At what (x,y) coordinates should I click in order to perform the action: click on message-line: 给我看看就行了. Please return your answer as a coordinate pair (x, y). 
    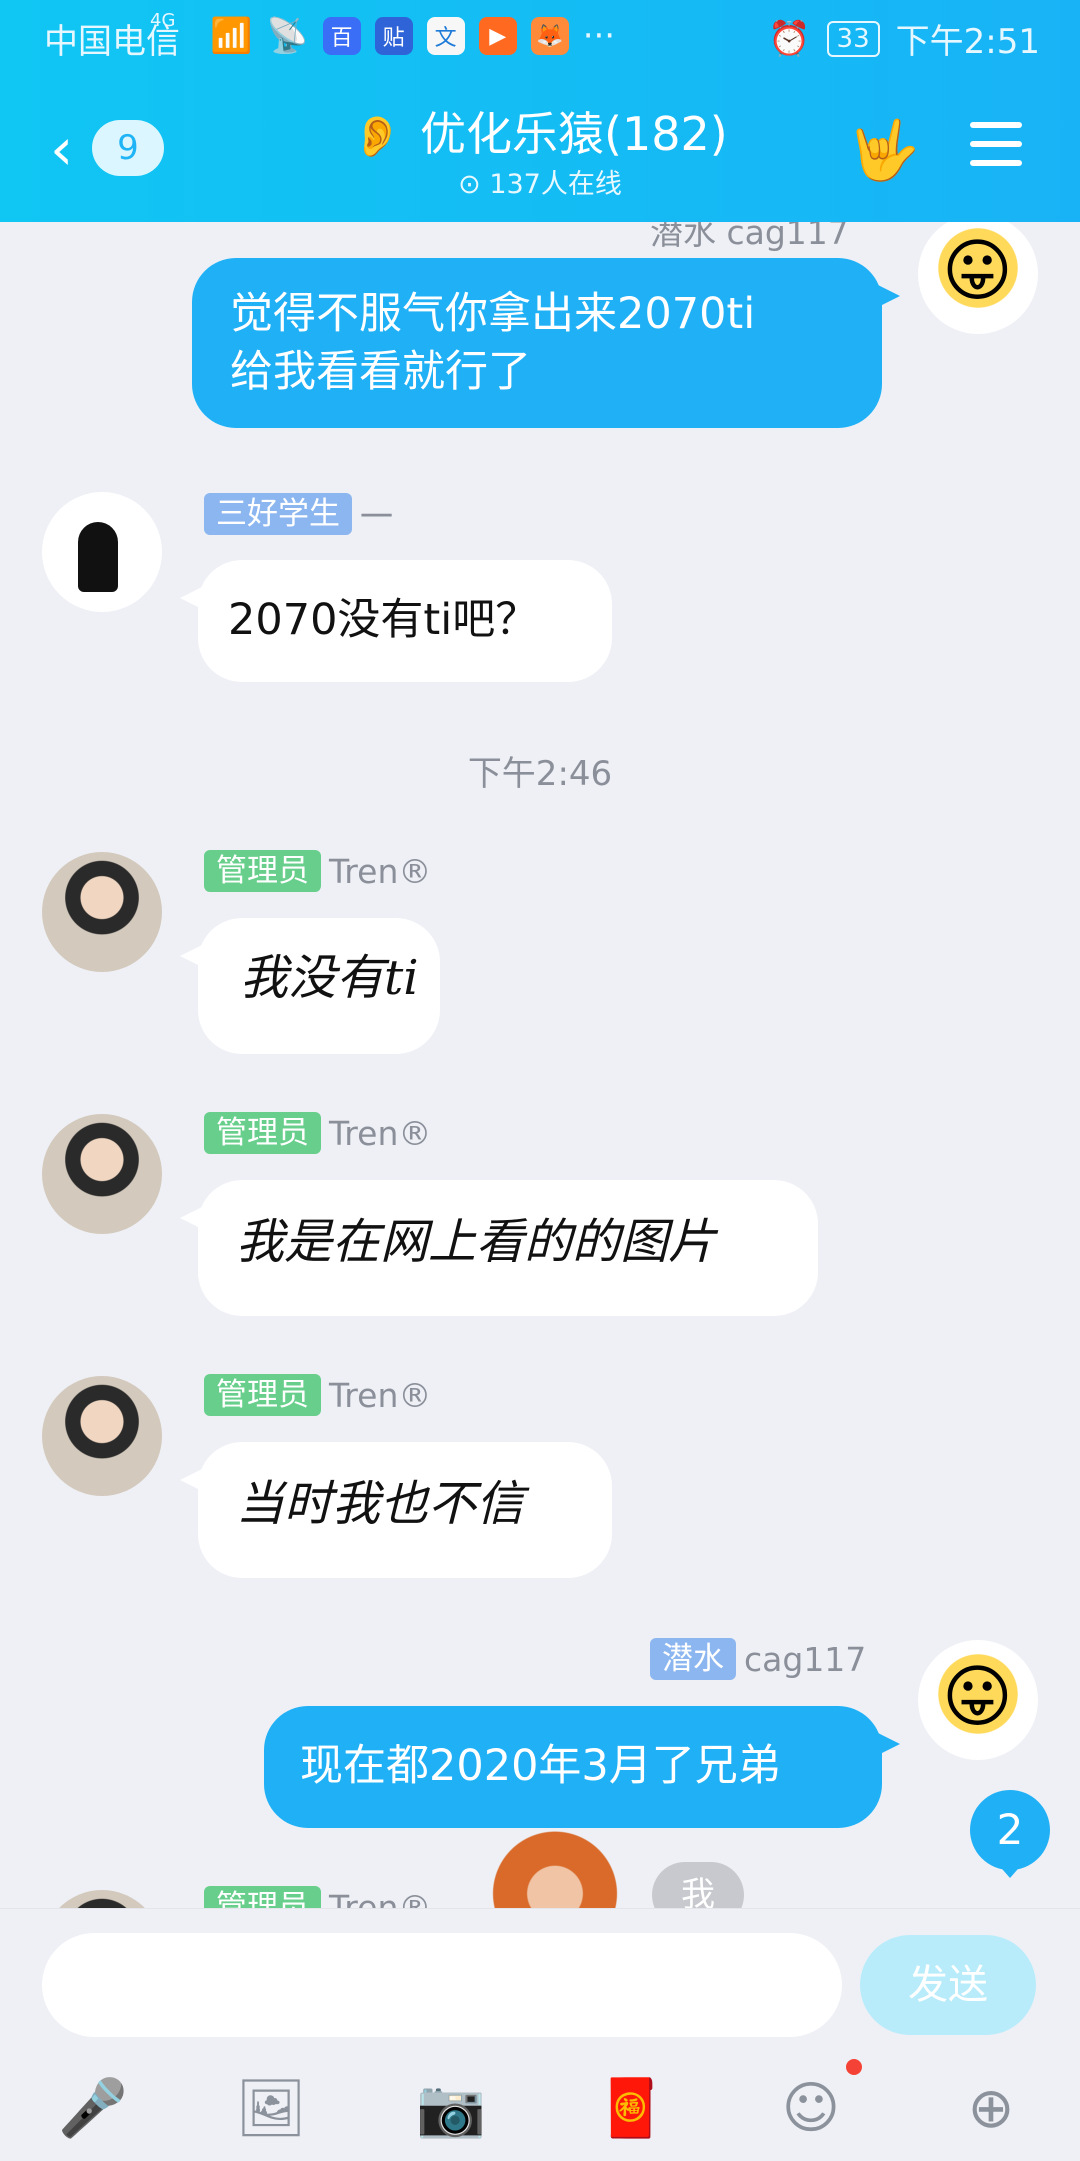
    Looking at the image, I should click on (380, 372).